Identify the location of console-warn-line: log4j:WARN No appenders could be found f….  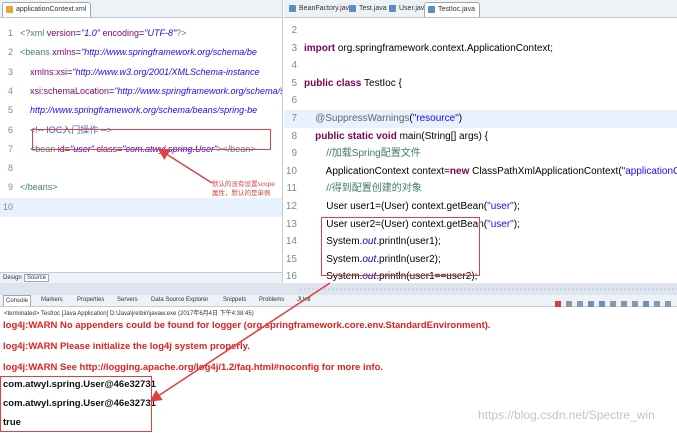
(247, 325).